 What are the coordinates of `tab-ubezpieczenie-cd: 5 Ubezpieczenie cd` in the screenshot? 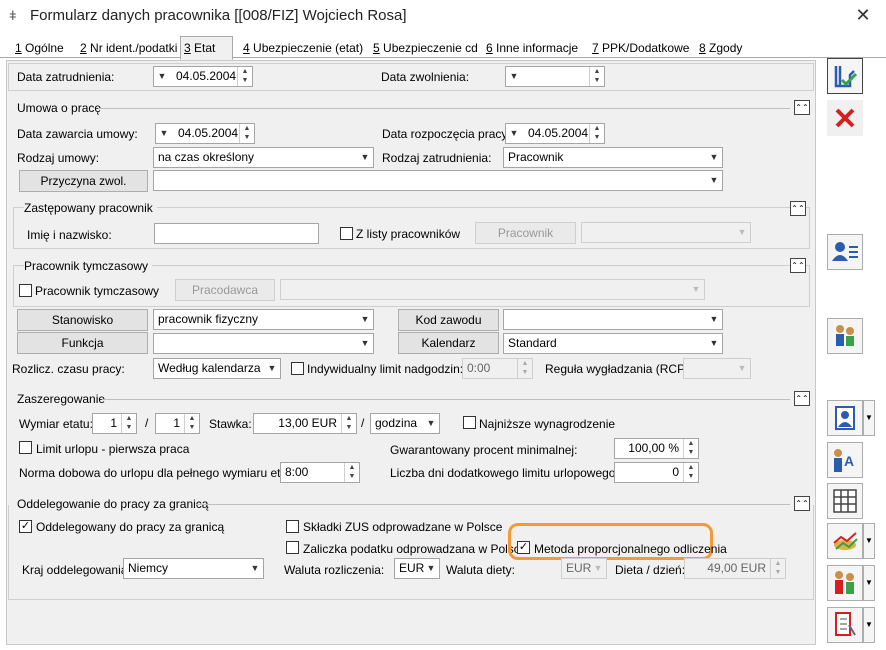 It's located at (425, 48).